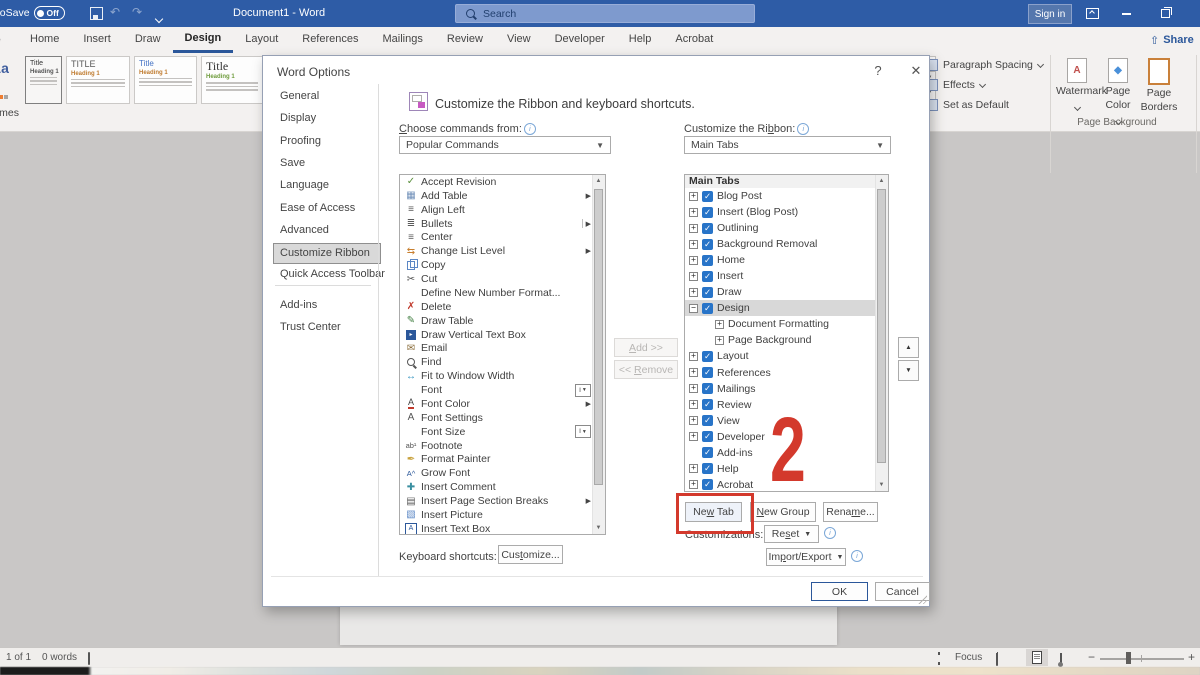  I want to click on ribbon-tab-node-document-formatting: + Document Formatting, so click(786, 324).